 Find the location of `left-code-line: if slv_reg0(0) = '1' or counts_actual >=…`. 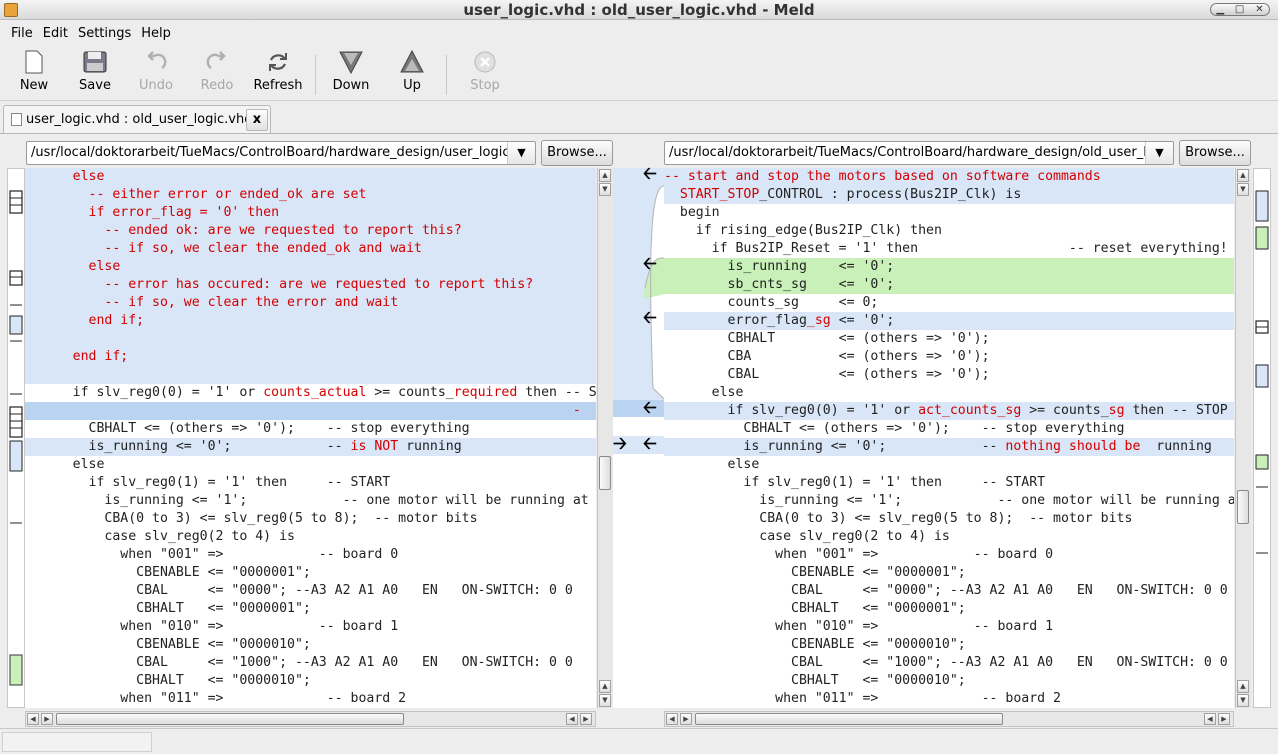

left-code-line: if slv_reg0(0) = '1' or counts_actual >=… is located at coordinates (310, 392).